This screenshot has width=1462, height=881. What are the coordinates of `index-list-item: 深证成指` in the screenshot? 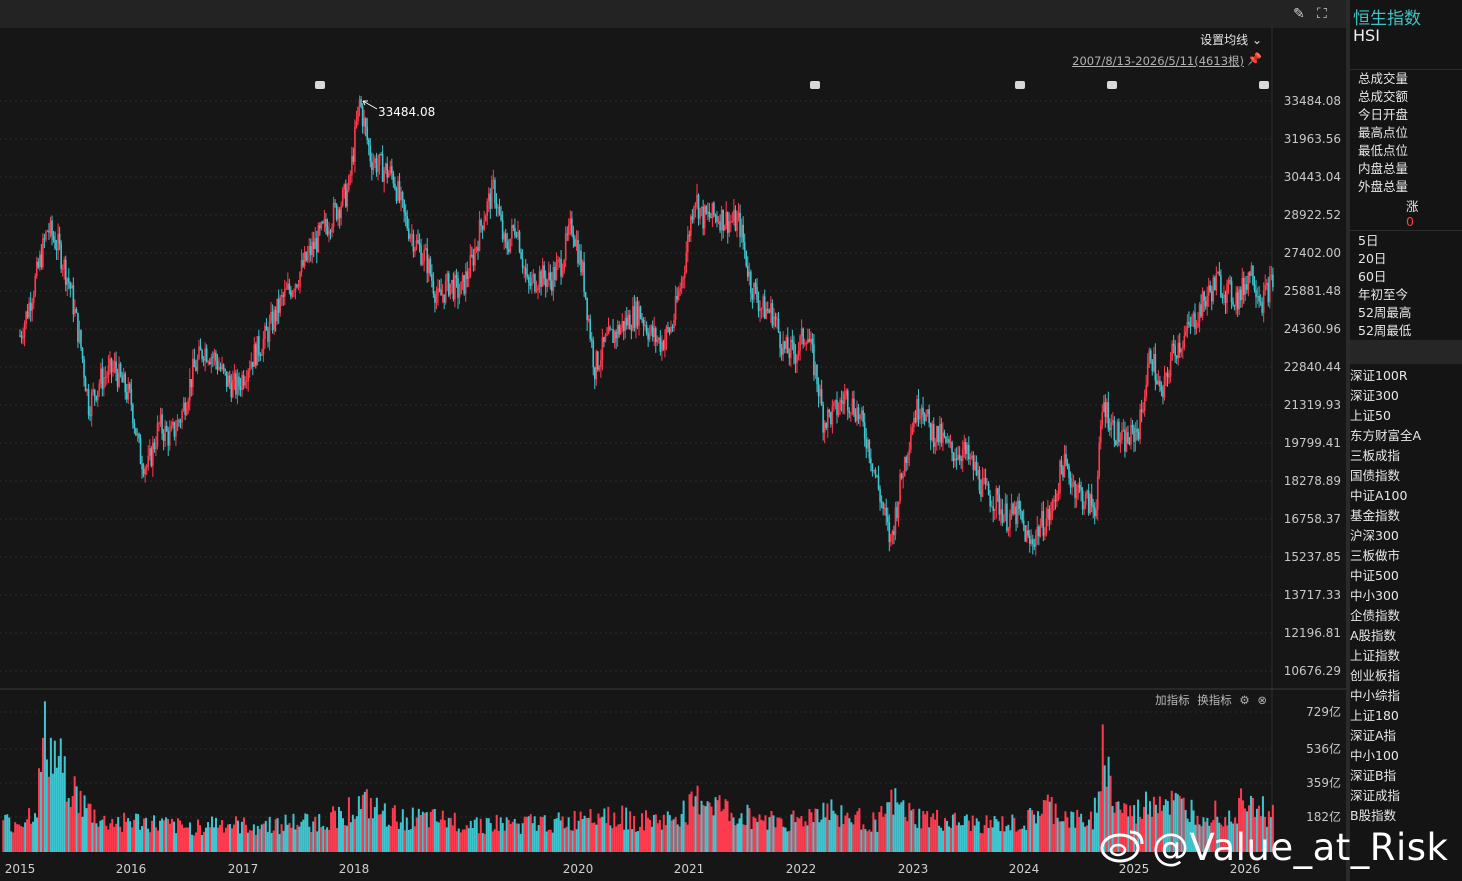 It's located at (1375, 796).